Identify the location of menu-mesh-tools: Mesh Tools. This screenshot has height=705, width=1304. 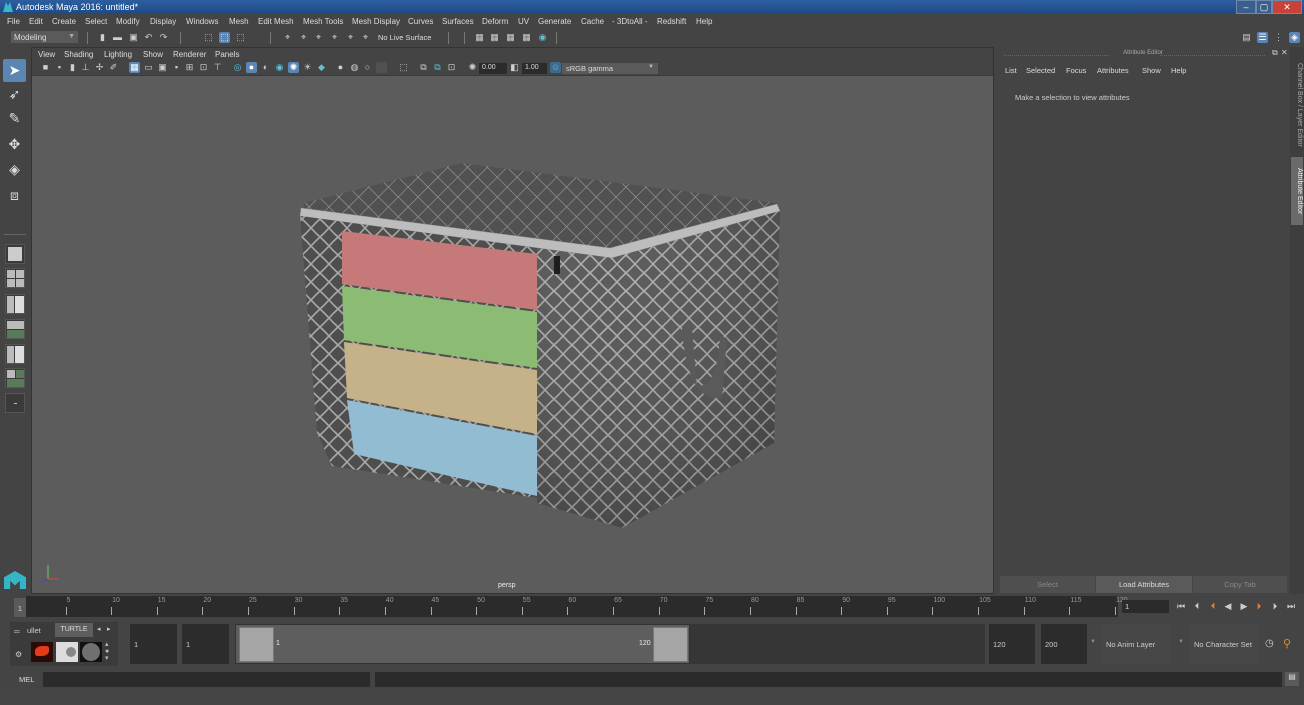
(323, 21).